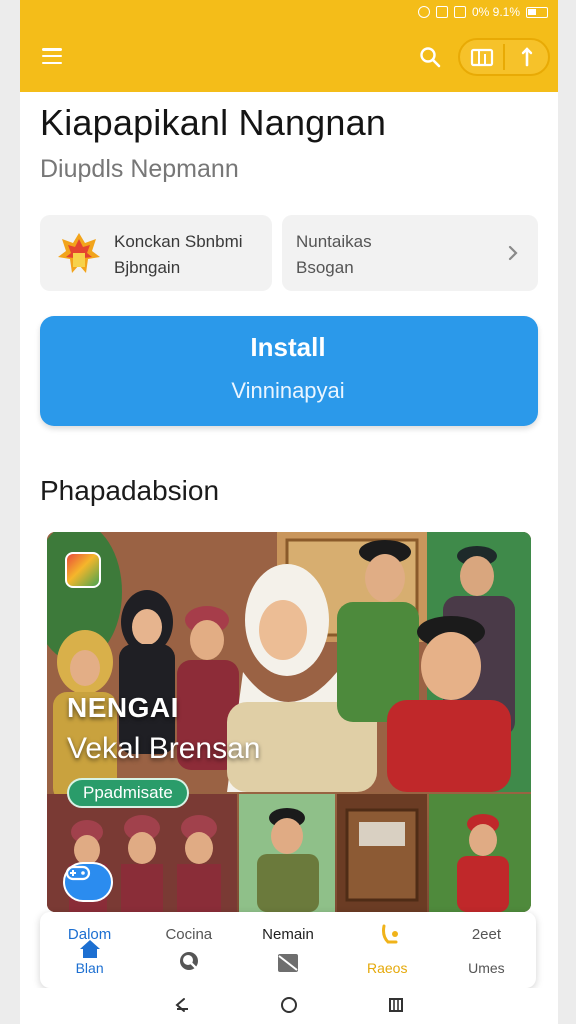  What do you see at coordinates (182, 1005) in the screenshot?
I see `back-icon` at bounding box center [182, 1005].